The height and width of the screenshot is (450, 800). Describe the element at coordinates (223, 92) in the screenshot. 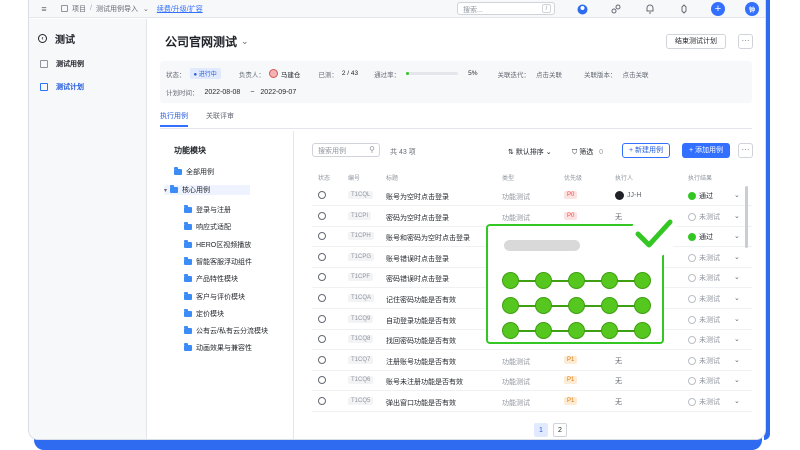

I see `start-date: 2022-08-08` at that location.